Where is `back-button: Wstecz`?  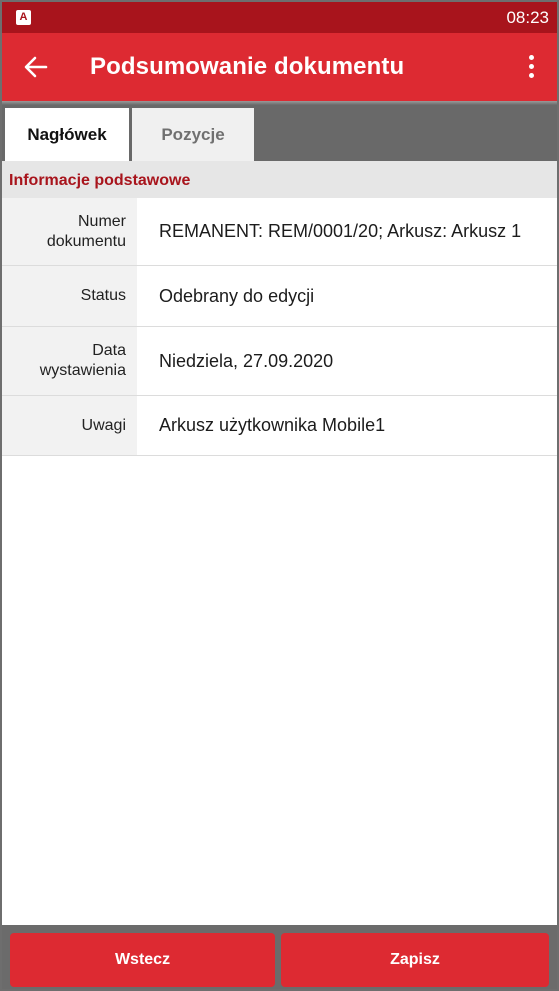
back-button: Wstecz is located at coordinates (142, 960).